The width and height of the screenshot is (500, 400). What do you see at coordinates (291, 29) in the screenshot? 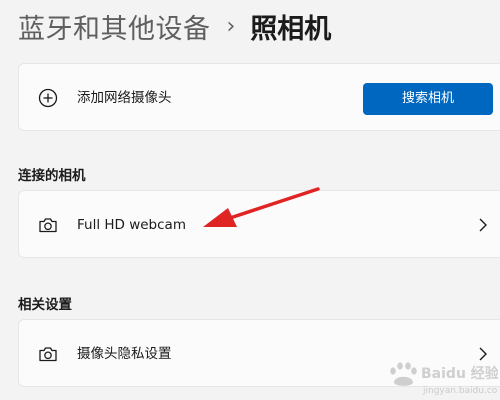
I see `page-title: 照相机` at bounding box center [291, 29].